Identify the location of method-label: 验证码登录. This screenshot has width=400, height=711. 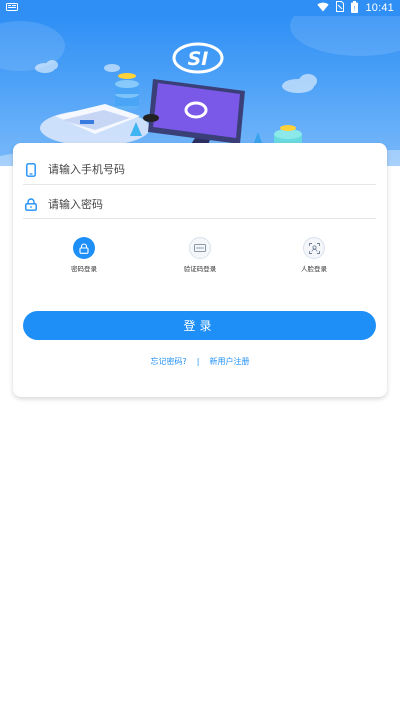
(200, 269).